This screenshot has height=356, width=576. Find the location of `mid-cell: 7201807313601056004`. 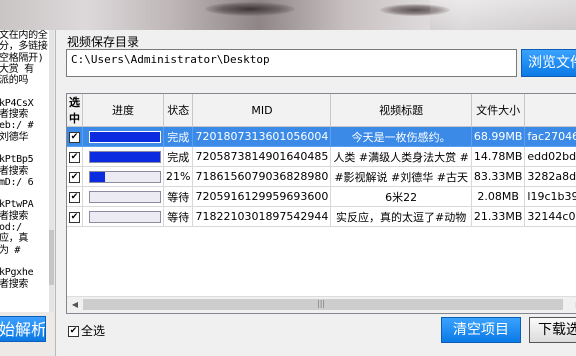

mid-cell: 7201807313601056004 is located at coordinates (262, 136).